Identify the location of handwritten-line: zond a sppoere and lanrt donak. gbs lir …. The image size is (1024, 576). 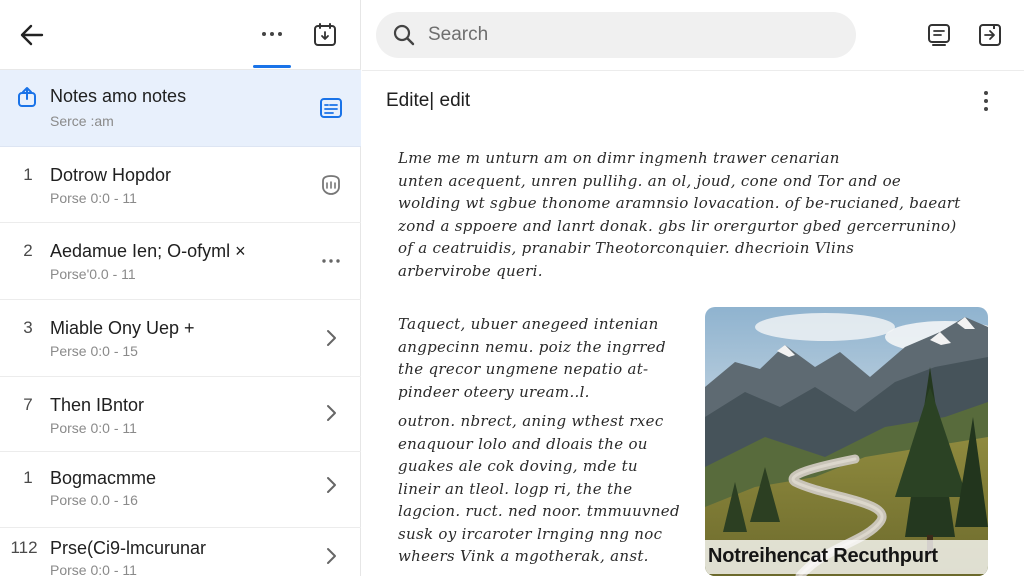
(677, 225).